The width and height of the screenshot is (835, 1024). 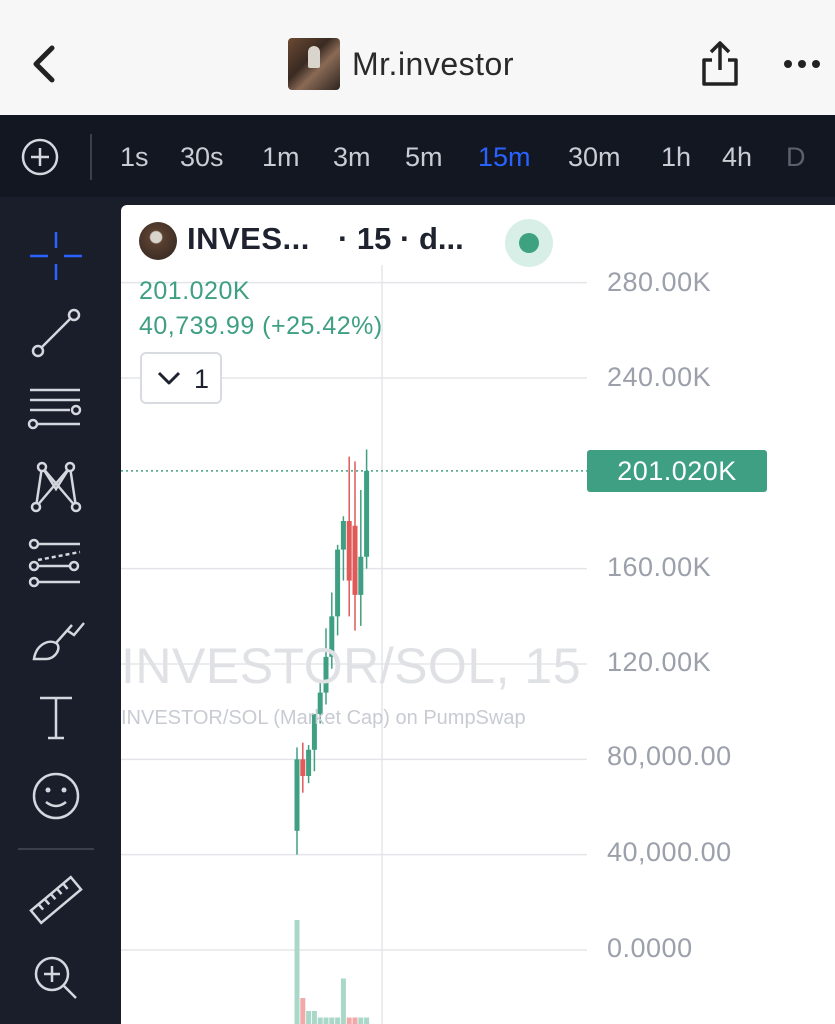 I want to click on title-group: Mr.investor, so click(x=401, y=64).